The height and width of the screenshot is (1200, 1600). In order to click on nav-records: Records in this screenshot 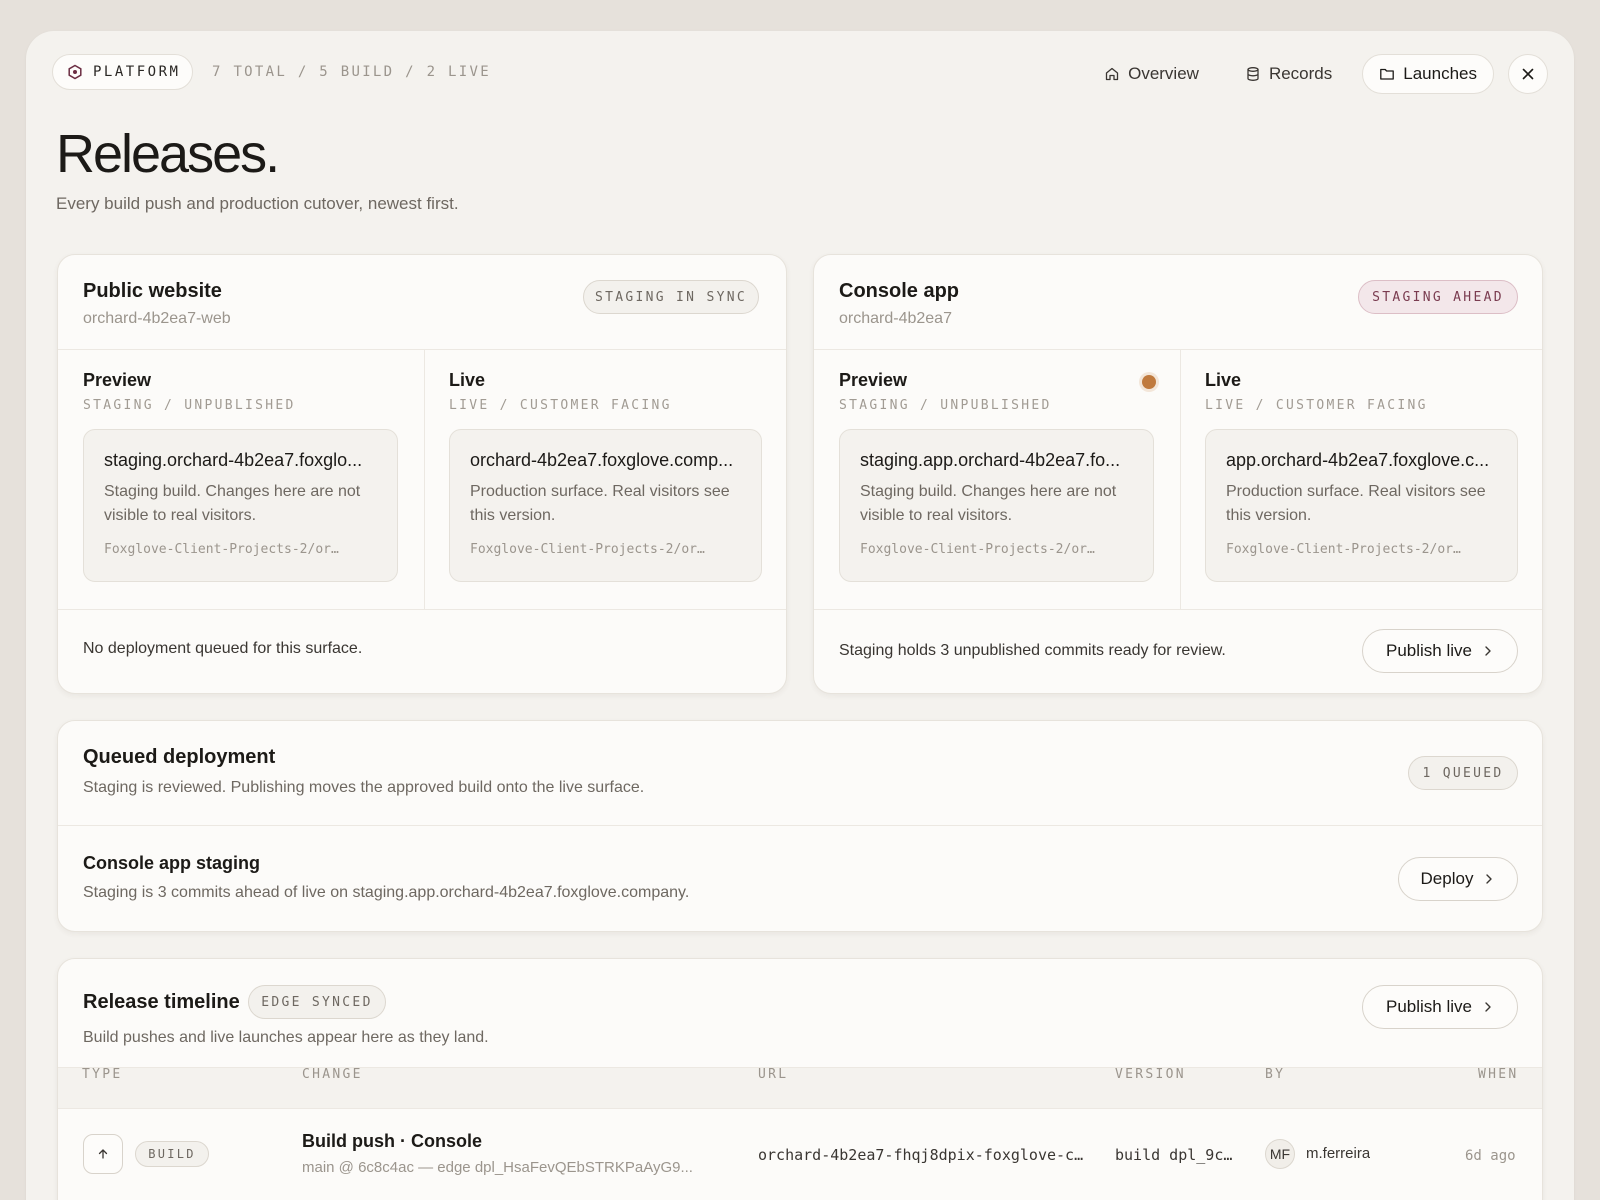, I will do `click(1288, 74)`.